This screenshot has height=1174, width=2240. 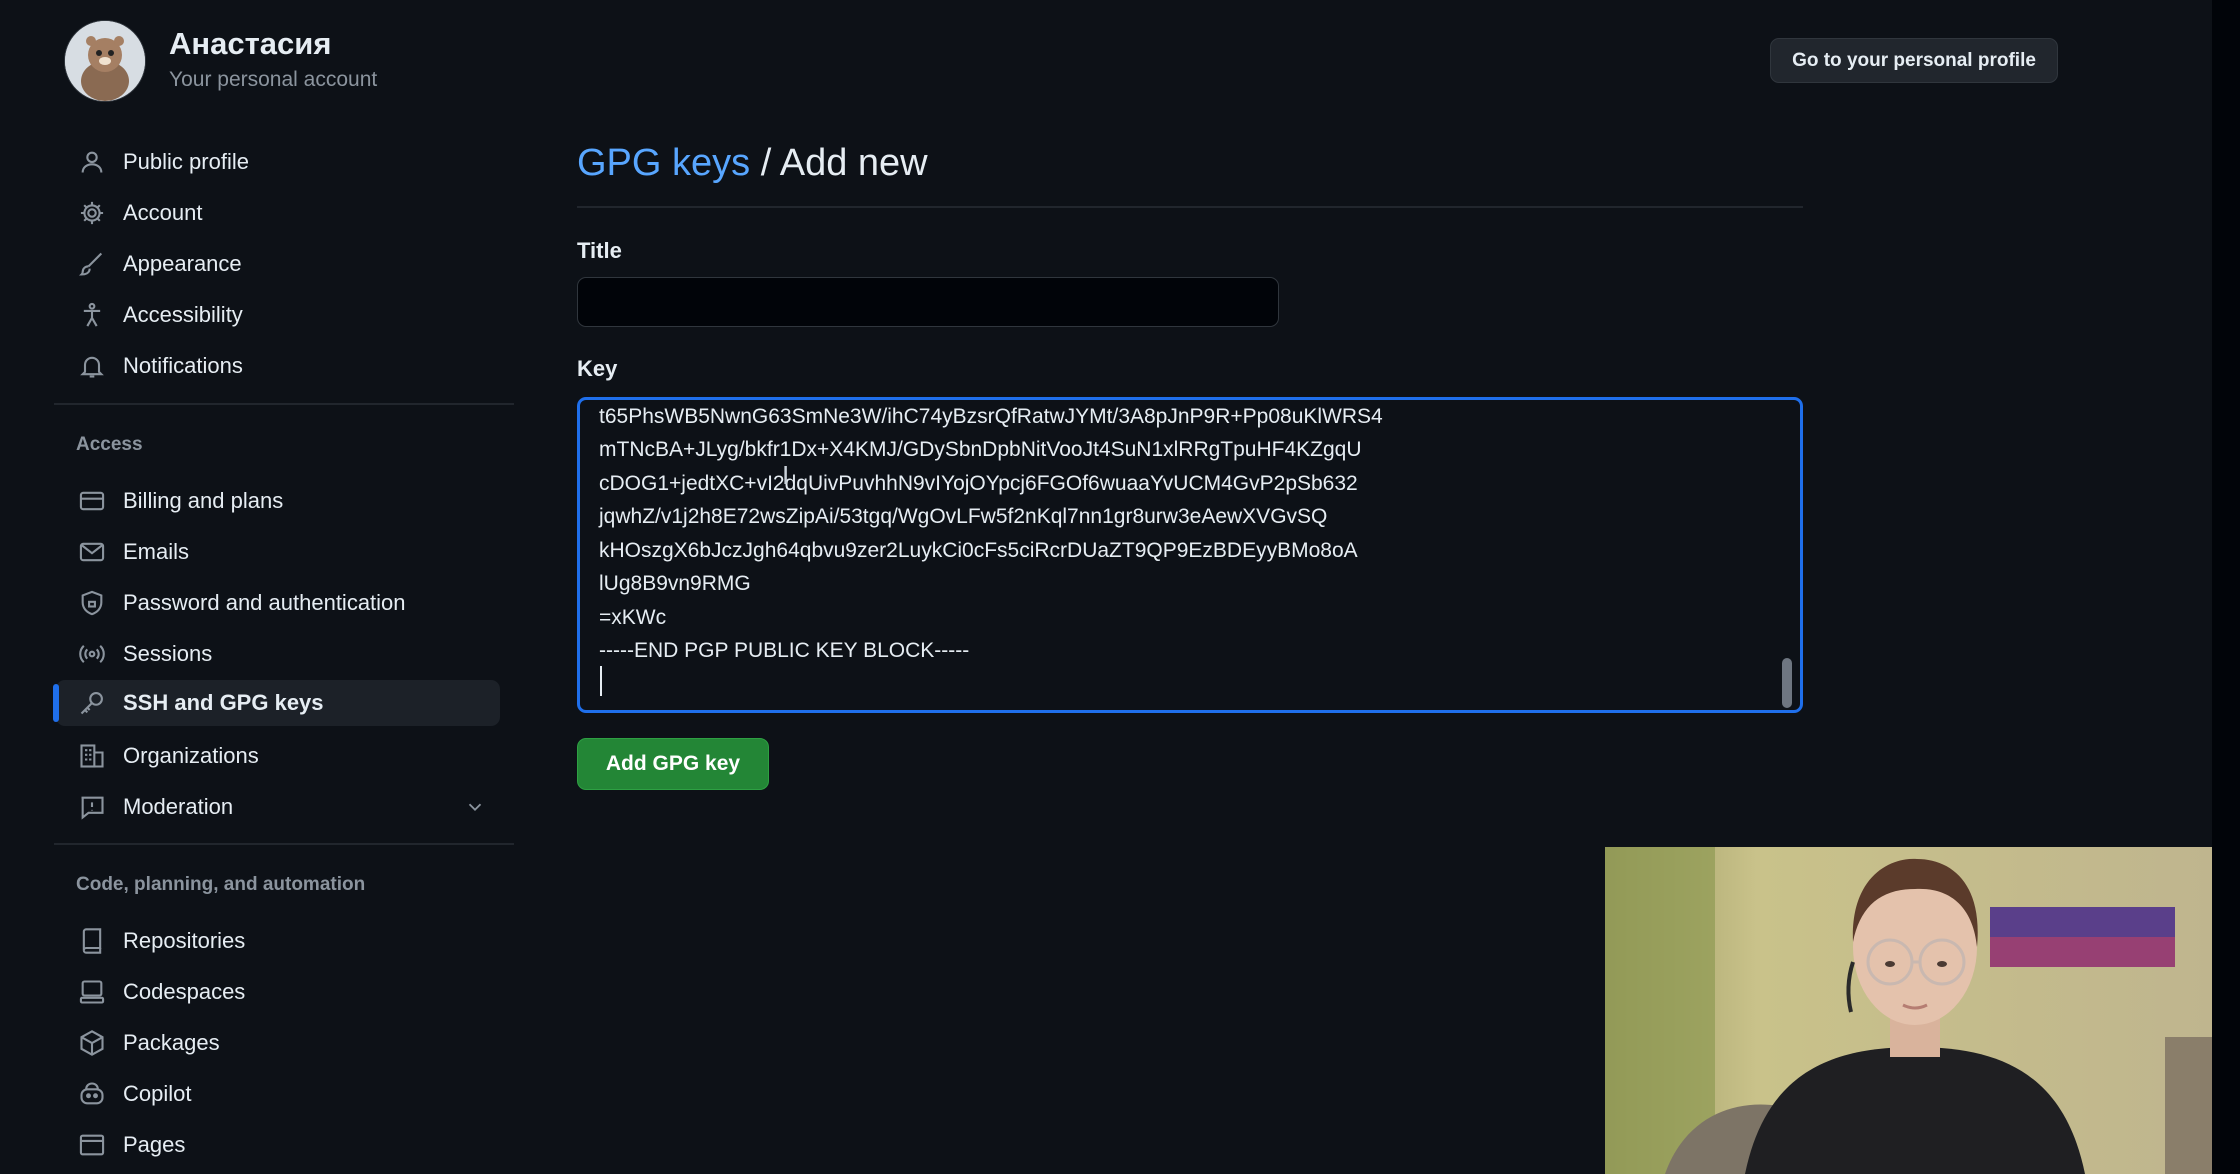 I want to click on key-line: -----END PGP PUBLIC KEY BLOCK-----, so click(x=784, y=650).